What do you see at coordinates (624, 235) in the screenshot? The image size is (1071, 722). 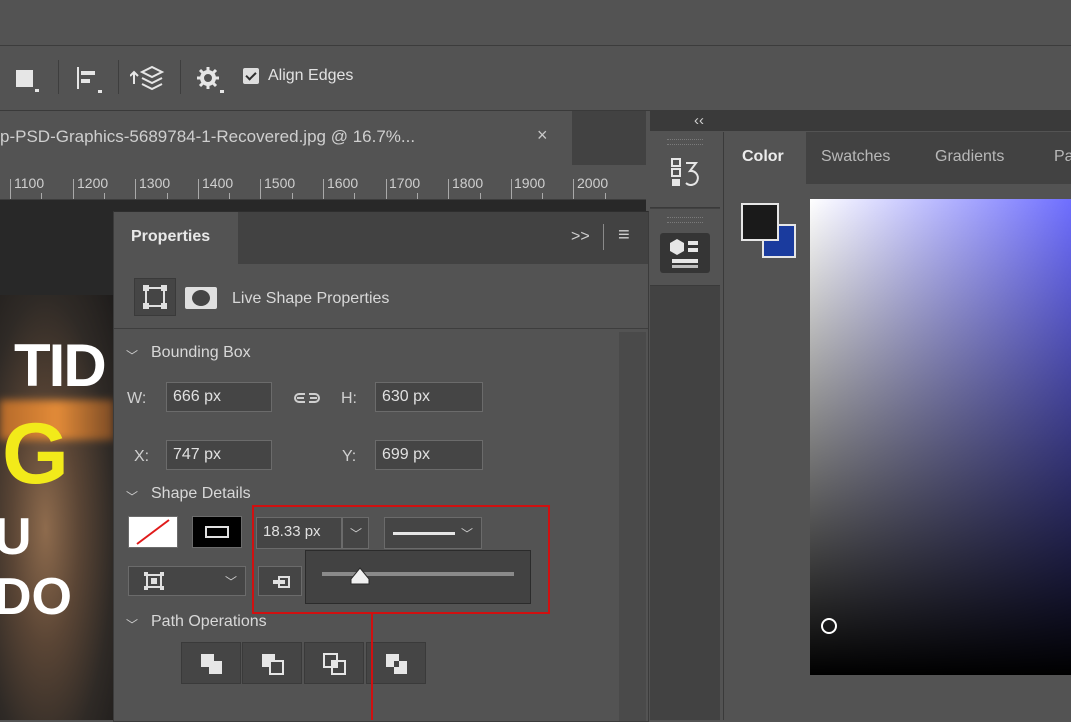 I see `panel-menu-icon: ≡` at bounding box center [624, 235].